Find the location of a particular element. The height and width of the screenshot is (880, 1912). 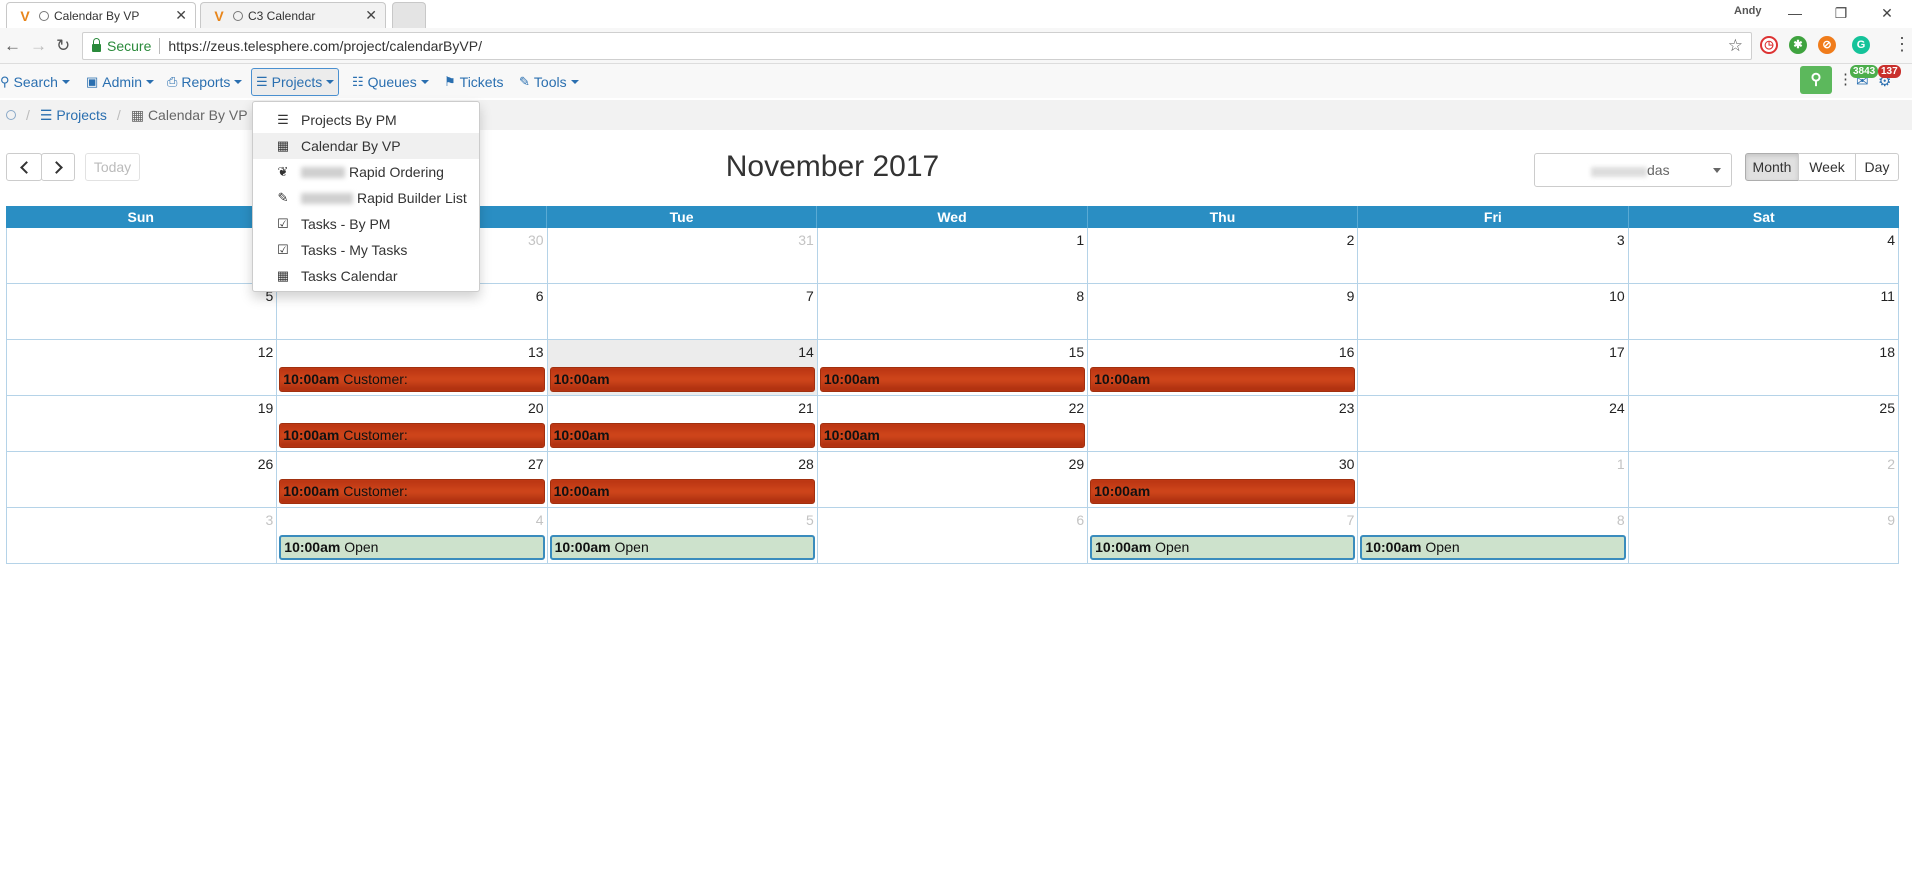

day-cell: 9 is located at coordinates (1223, 312).